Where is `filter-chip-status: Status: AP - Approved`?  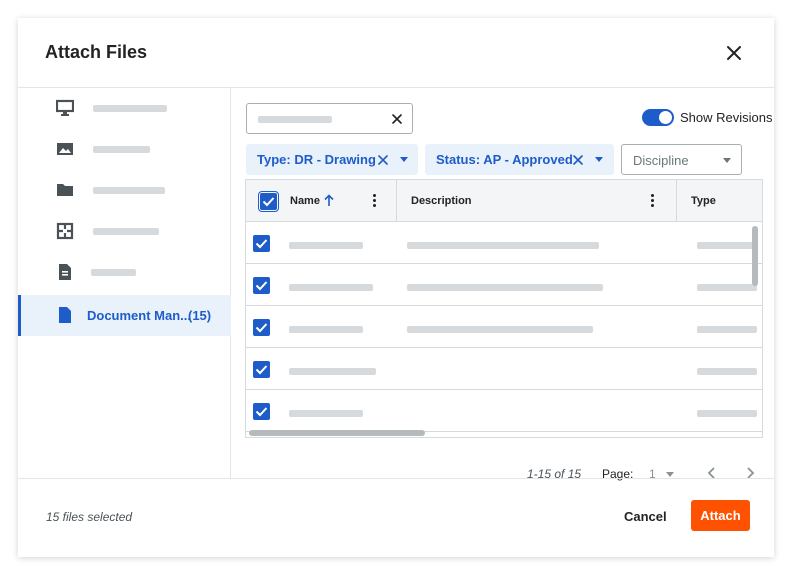 filter-chip-status: Status: AP - Approved is located at coordinates (519, 159).